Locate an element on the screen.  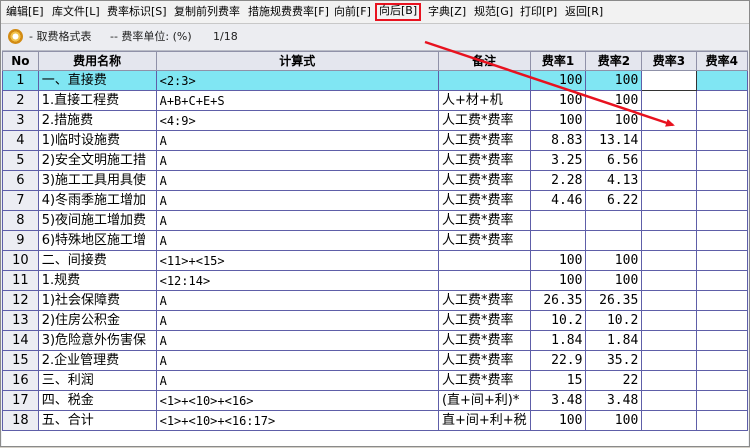
formula-cell: <4:9> is located at coordinates (297, 120).